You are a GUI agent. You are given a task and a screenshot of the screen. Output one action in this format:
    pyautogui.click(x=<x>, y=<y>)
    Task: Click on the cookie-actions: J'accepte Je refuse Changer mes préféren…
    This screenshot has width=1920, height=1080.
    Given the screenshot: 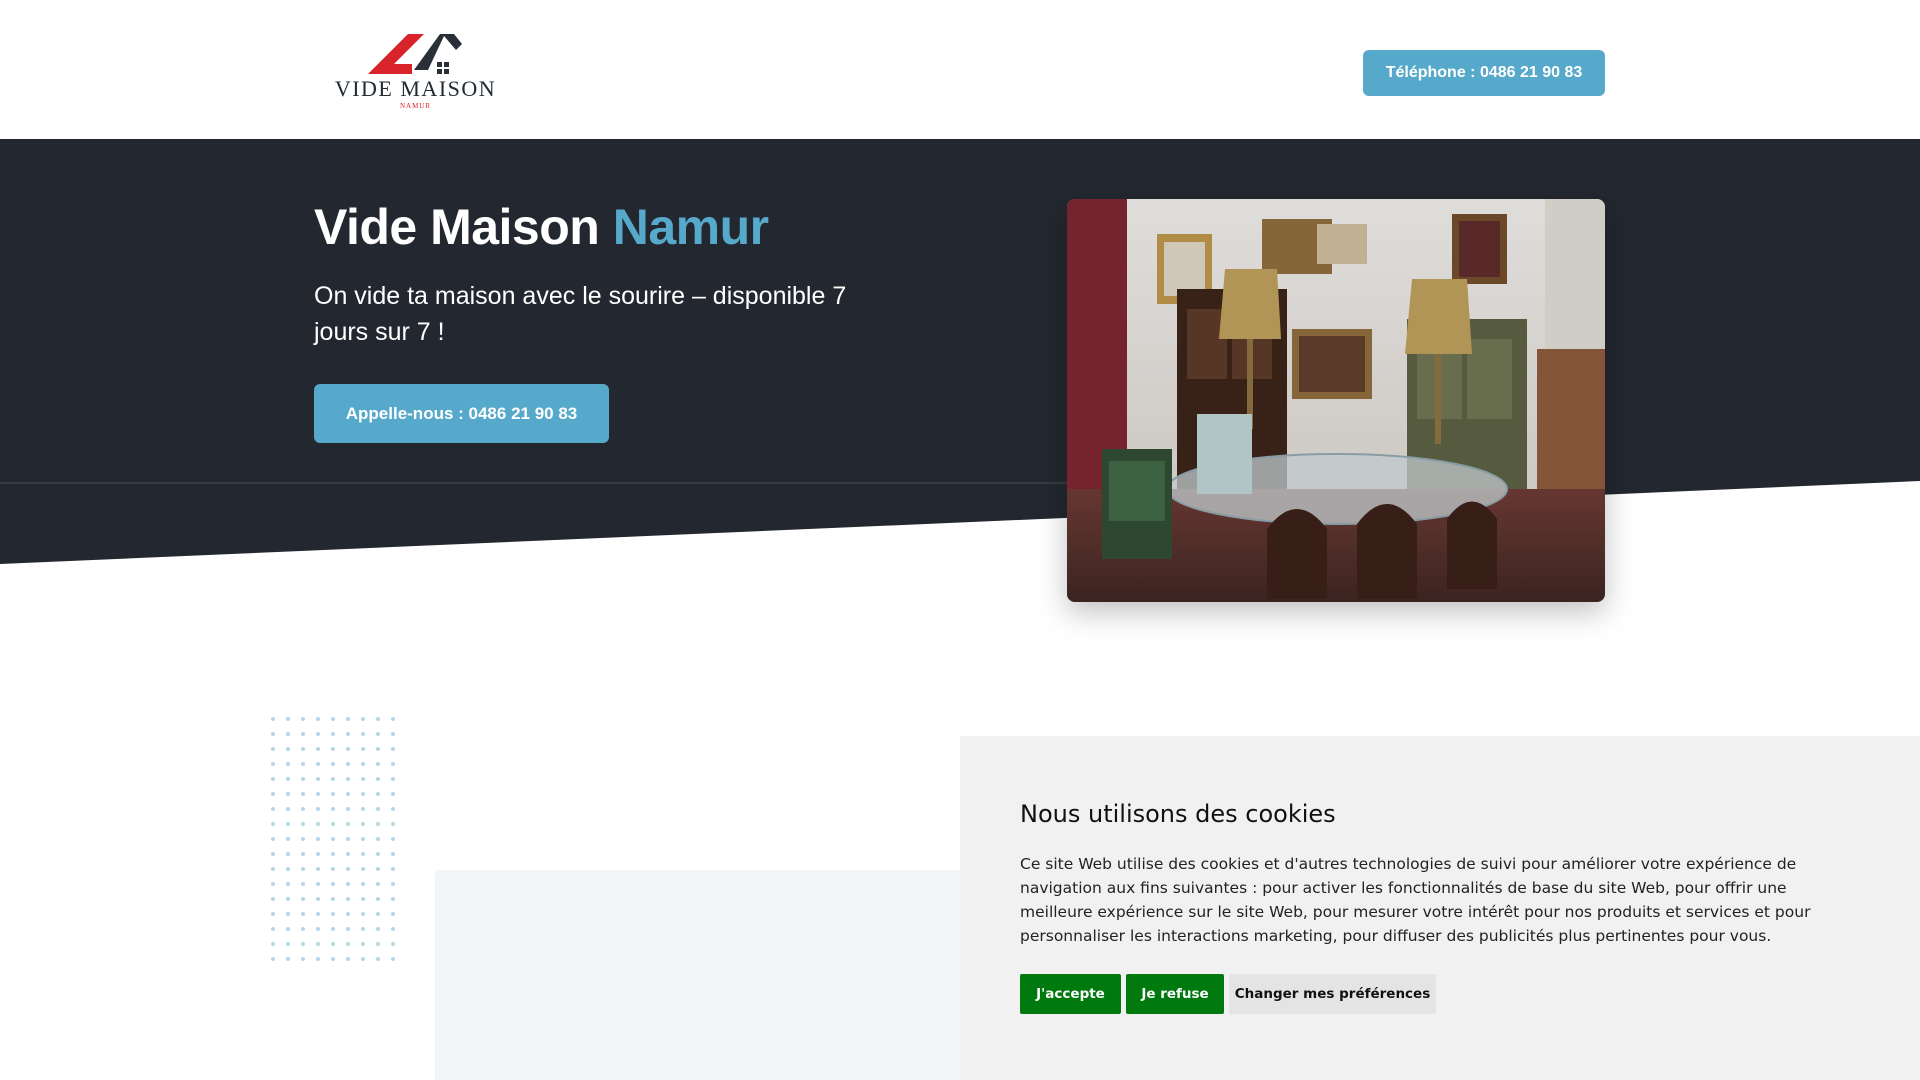 What is the action you would take?
    pyautogui.click(x=1228, y=994)
    